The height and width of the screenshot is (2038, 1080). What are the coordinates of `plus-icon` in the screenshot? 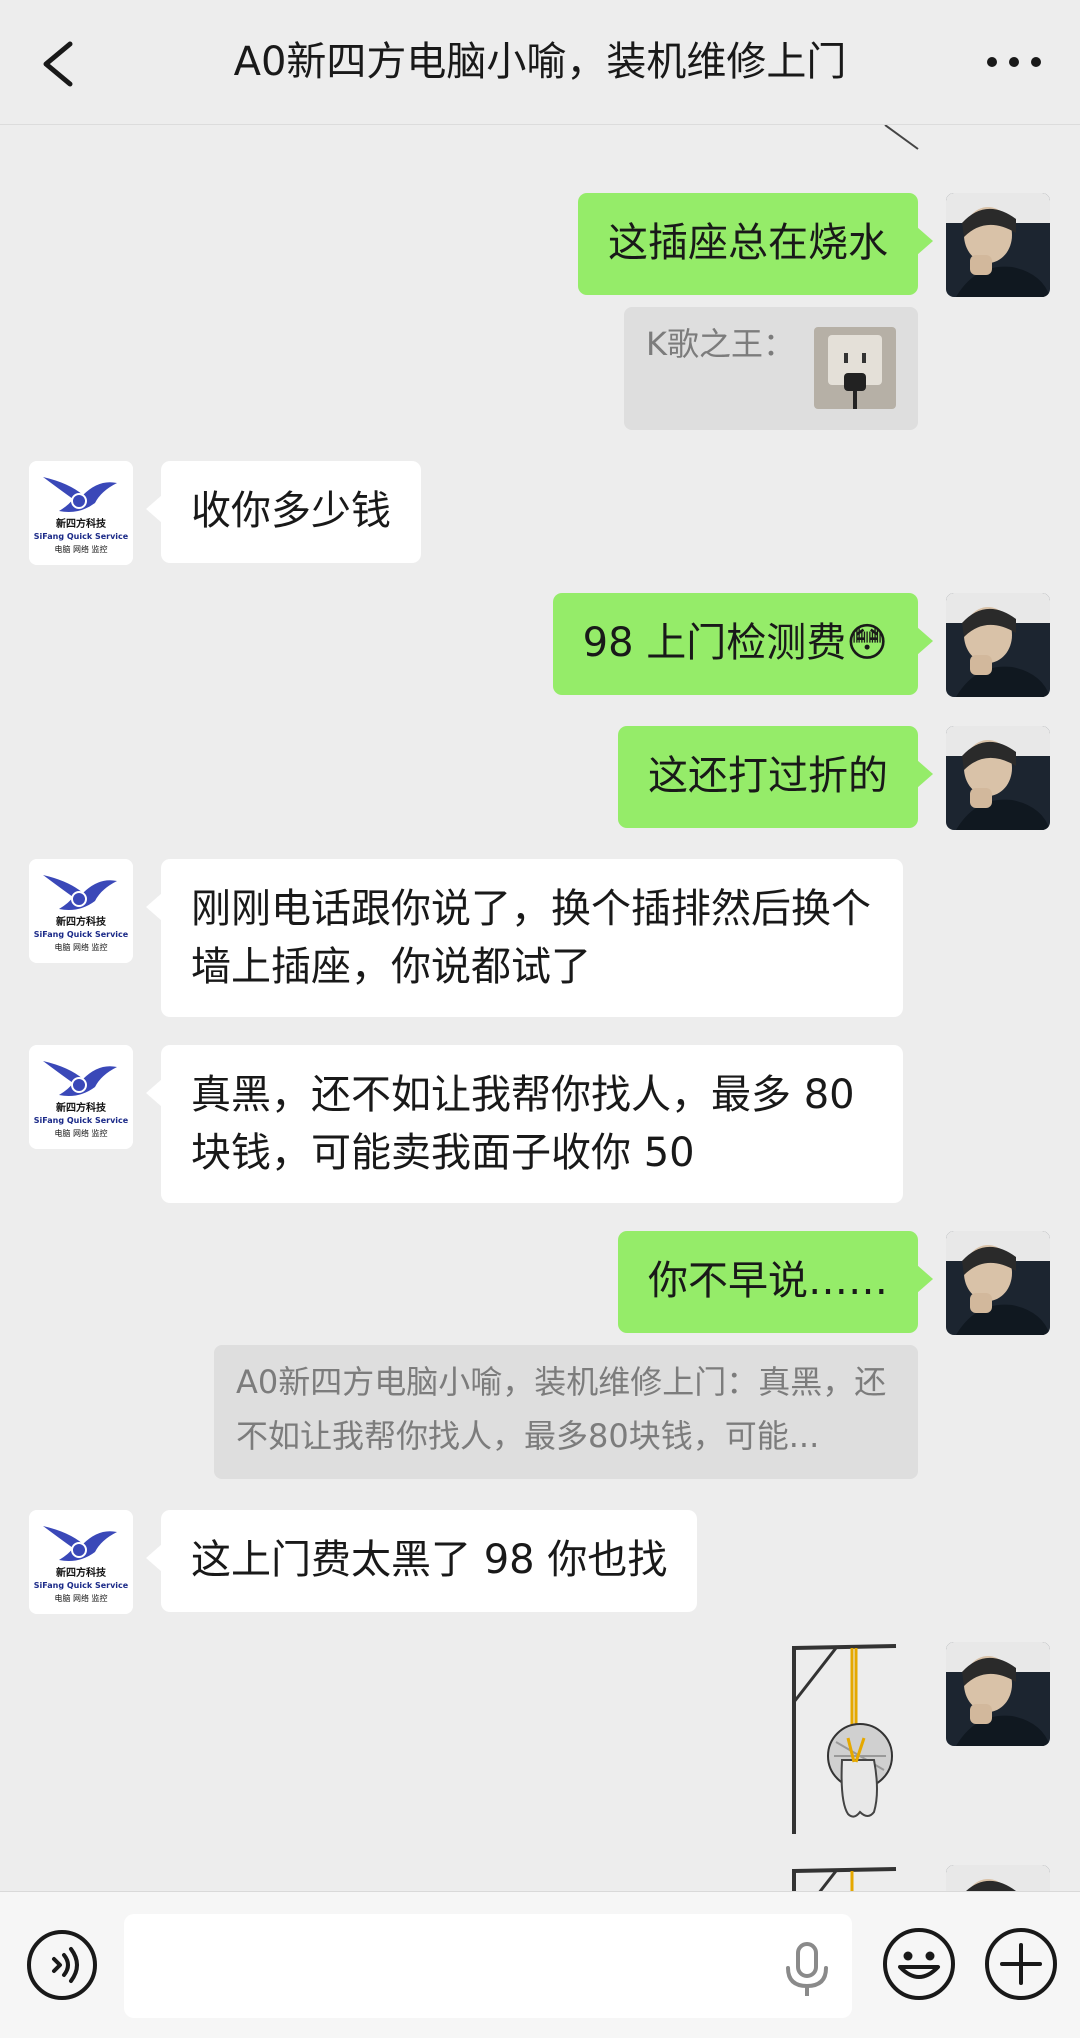 It's located at (1021, 1964).